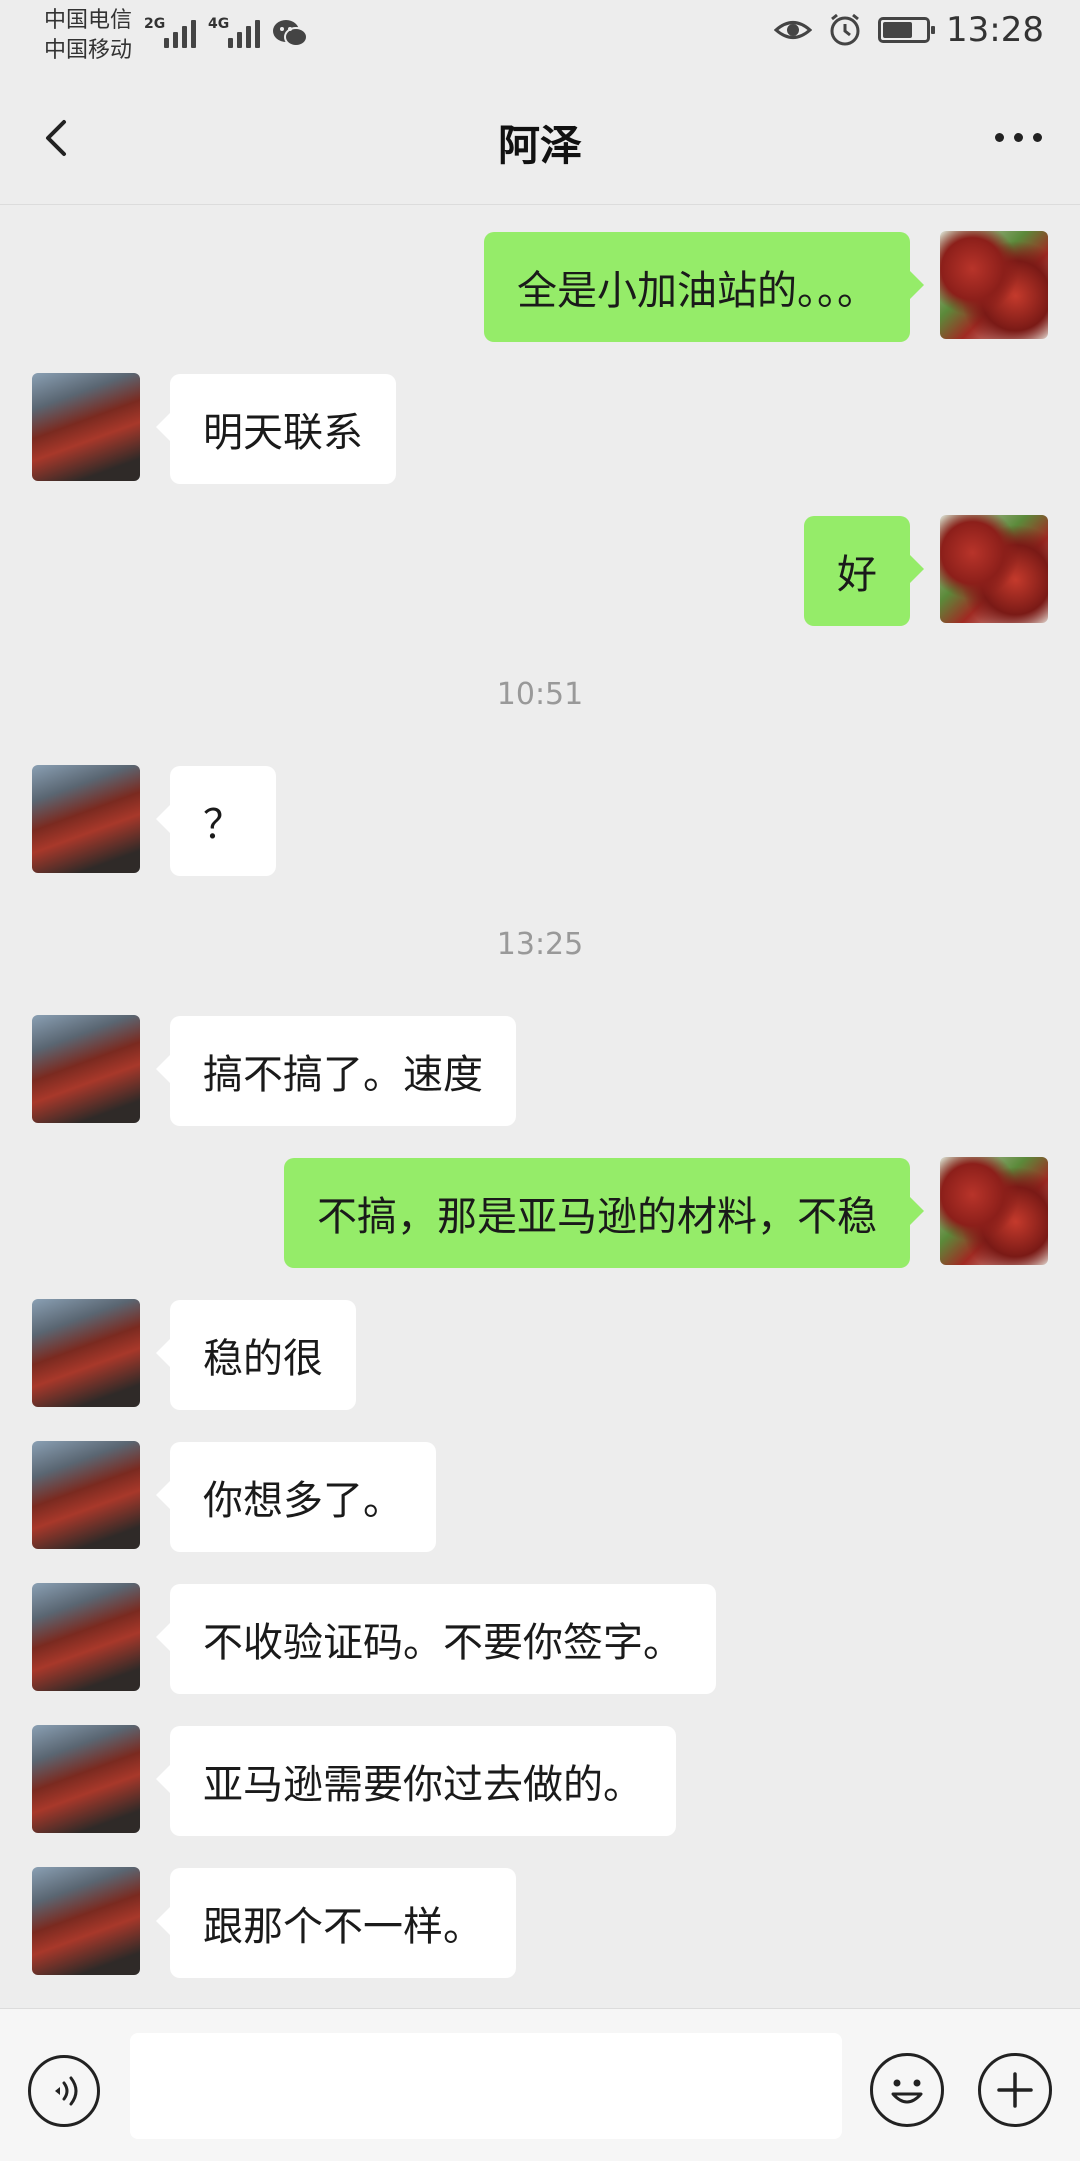 This screenshot has height=2161, width=1080. What do you see at coordinates (155, 24) in the screenshot?
I see `network-type-1: 2G` at bounding box center [155, 24].